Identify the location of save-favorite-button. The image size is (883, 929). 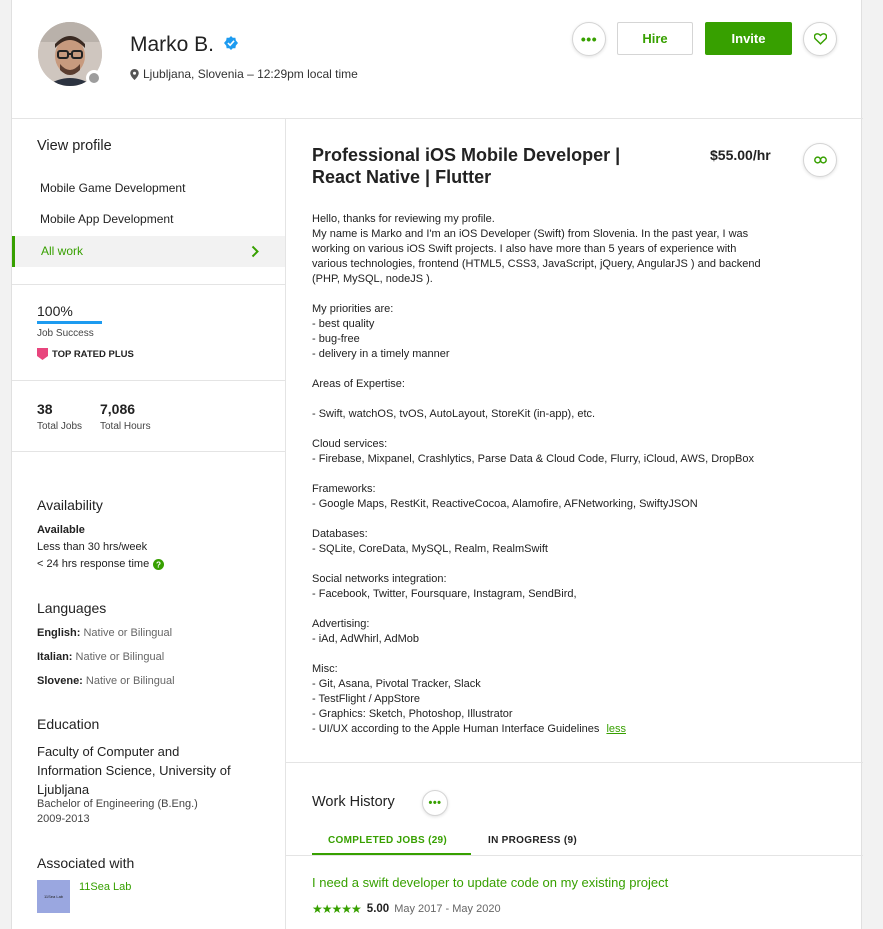
(820, 39).